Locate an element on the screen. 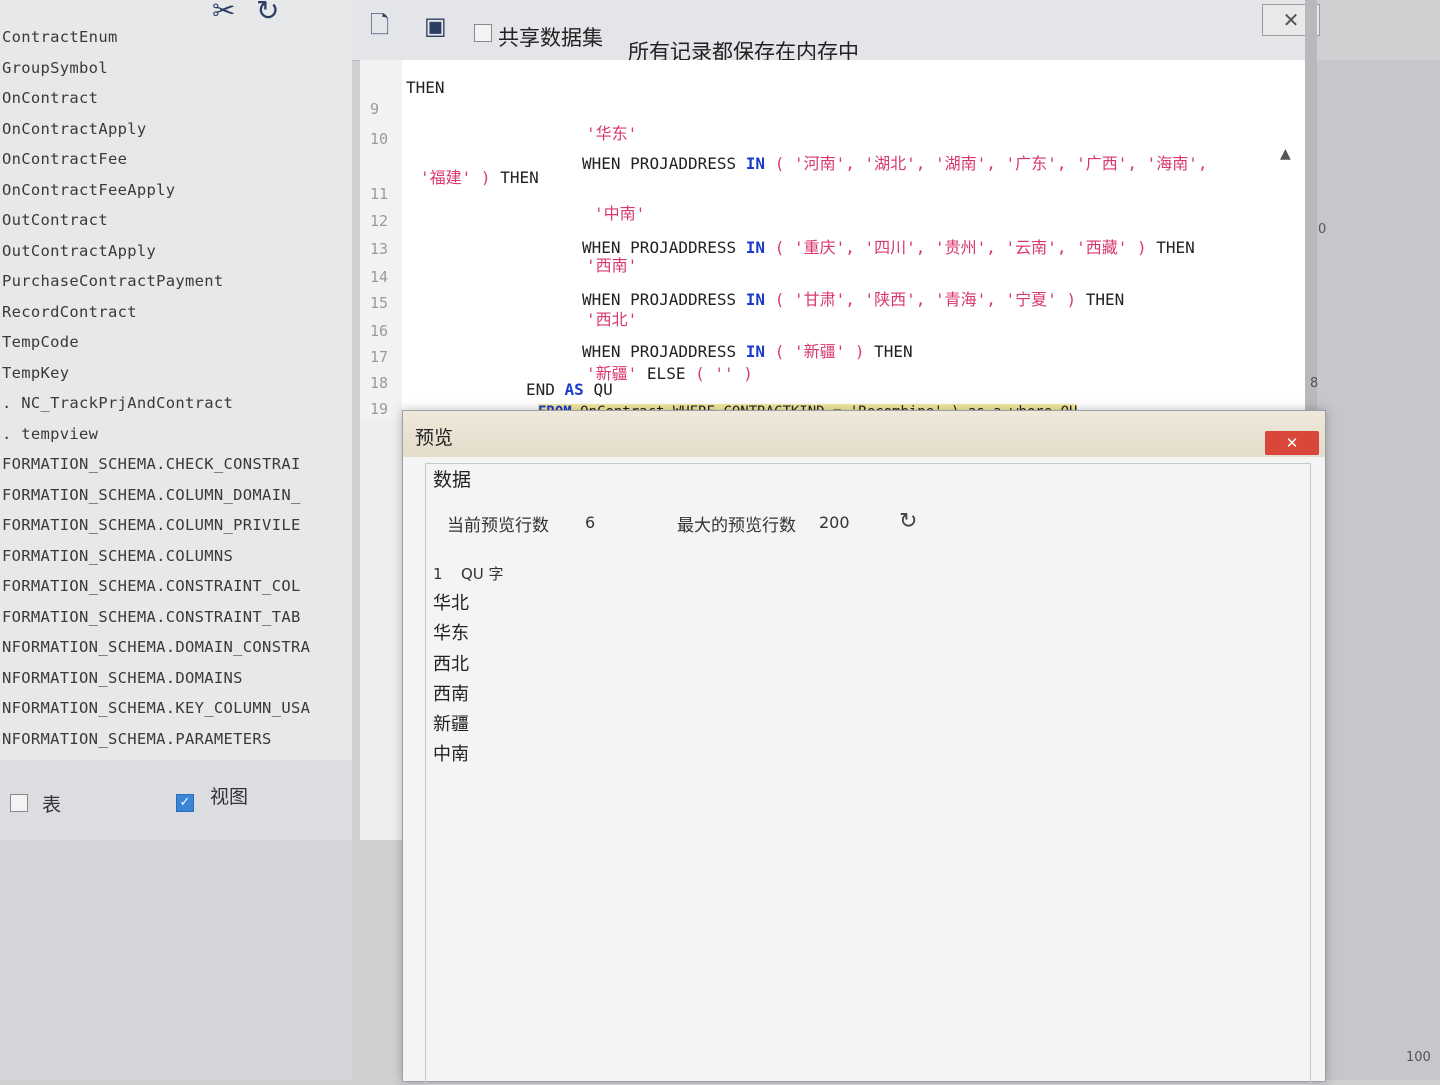 This screenshot has height=1085, width=1440. max-rows-input: 200 is located at coordinates (834, 522).